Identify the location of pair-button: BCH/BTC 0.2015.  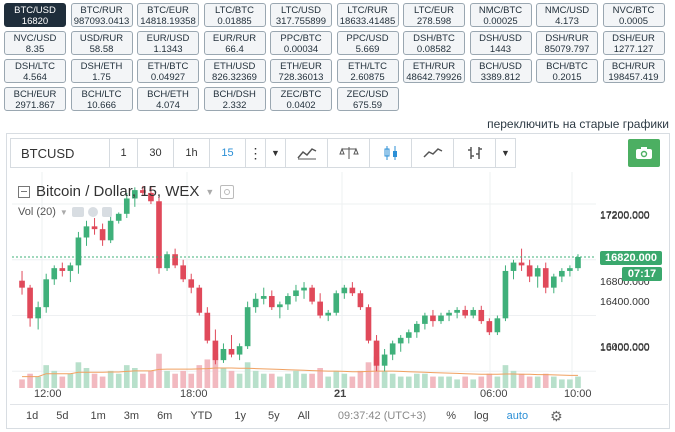
(567, 71).